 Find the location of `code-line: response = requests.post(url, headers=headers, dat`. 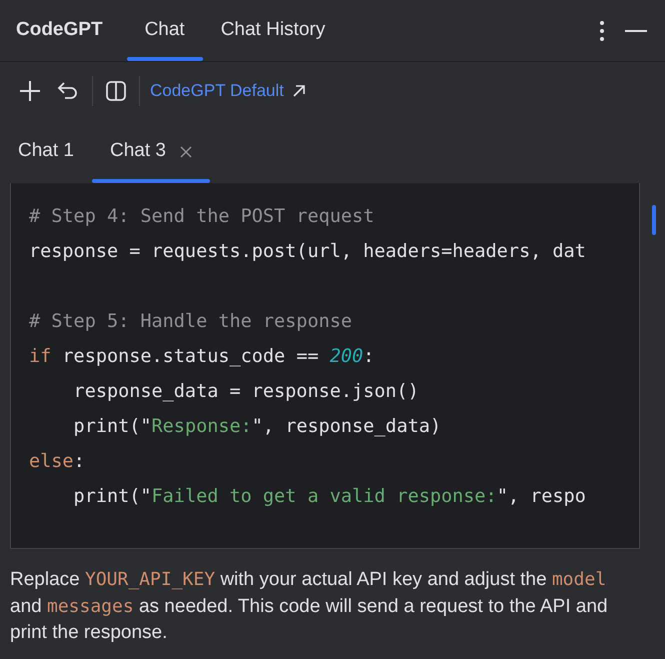

code-line: response = requests.post(url, headers=headers, dat is located at coordinates (308, 252).